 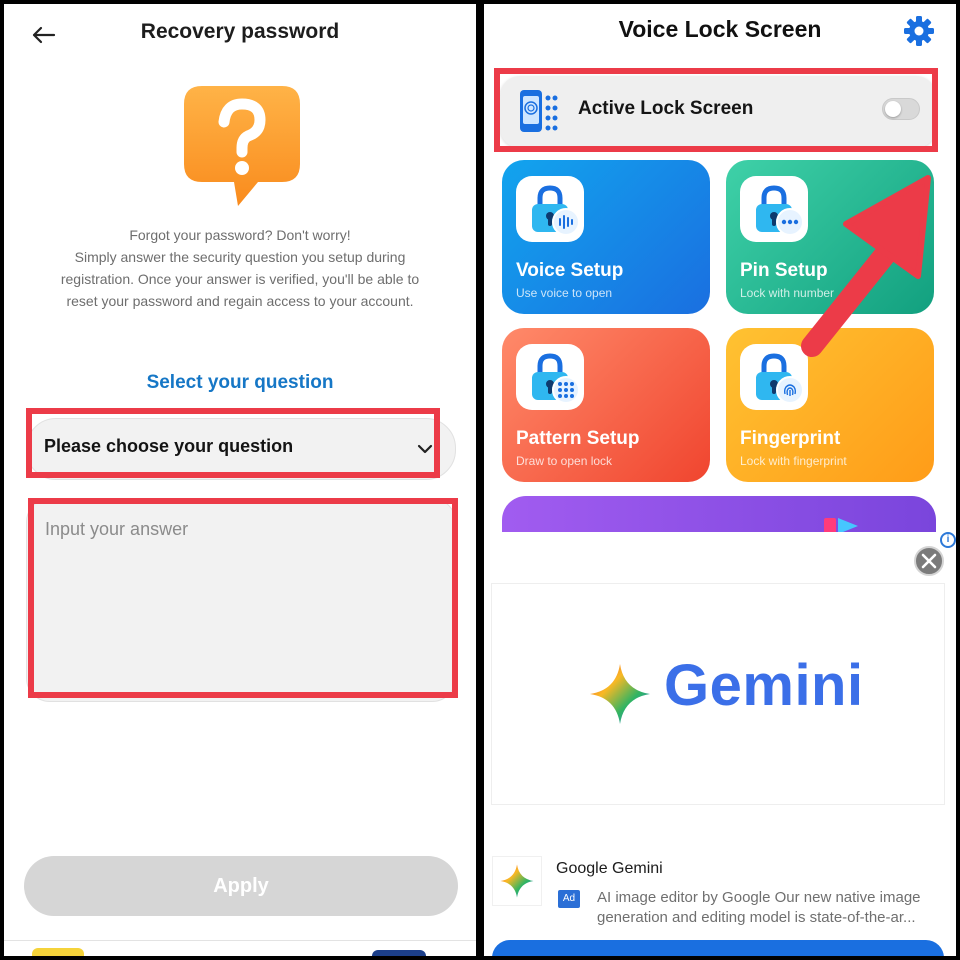 I want to click on tile-title: Pin Setup, so click(x=784, y=270).